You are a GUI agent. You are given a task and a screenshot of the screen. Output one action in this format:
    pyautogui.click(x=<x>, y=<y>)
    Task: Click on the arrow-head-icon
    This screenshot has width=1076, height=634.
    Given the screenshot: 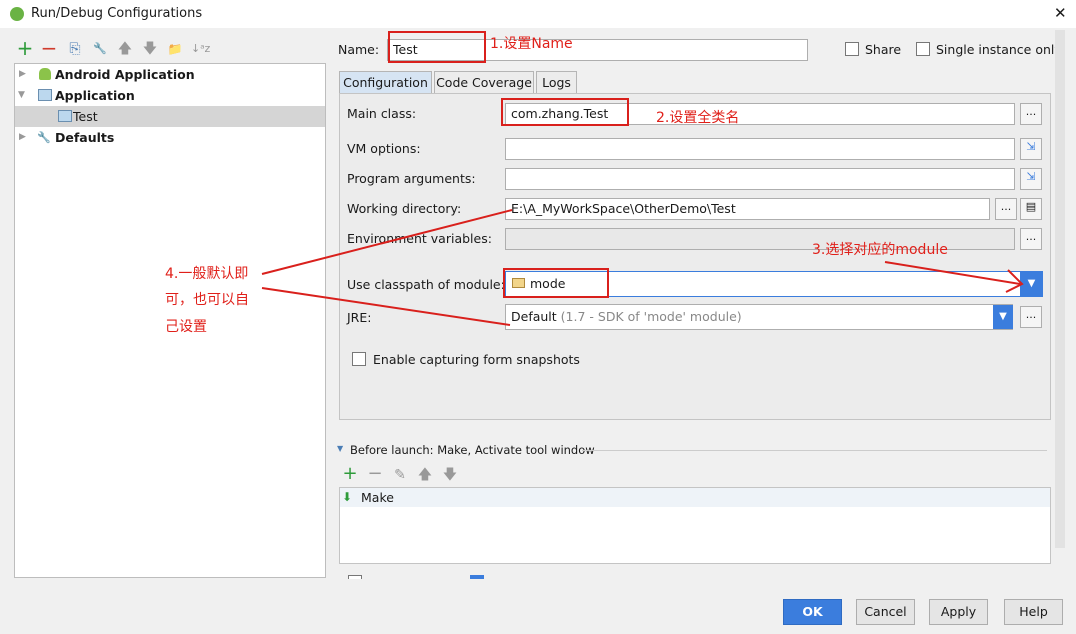 What is the action you would take?
    pyautogui.click(x=1014, y=281)
    